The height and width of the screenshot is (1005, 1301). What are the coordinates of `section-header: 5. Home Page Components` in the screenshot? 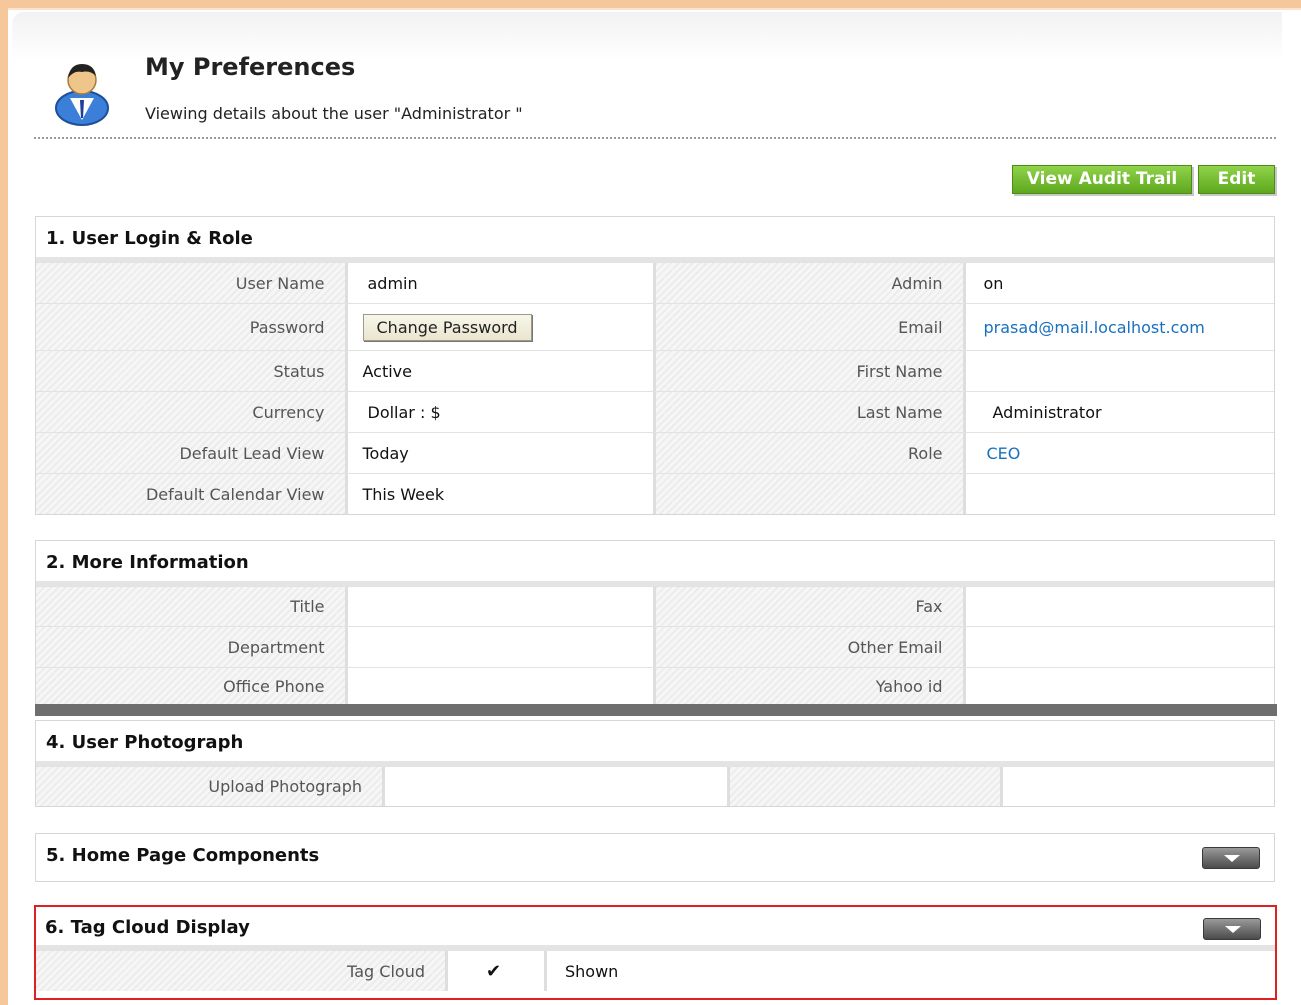 It's located at (655, 856).